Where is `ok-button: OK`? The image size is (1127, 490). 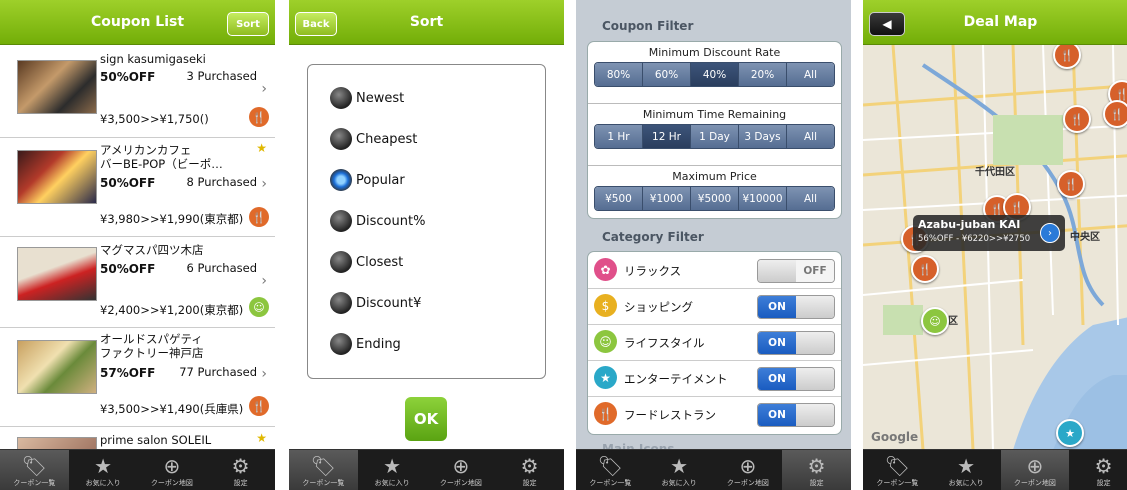
ok-button: OK is located at coordinates (426, 419).